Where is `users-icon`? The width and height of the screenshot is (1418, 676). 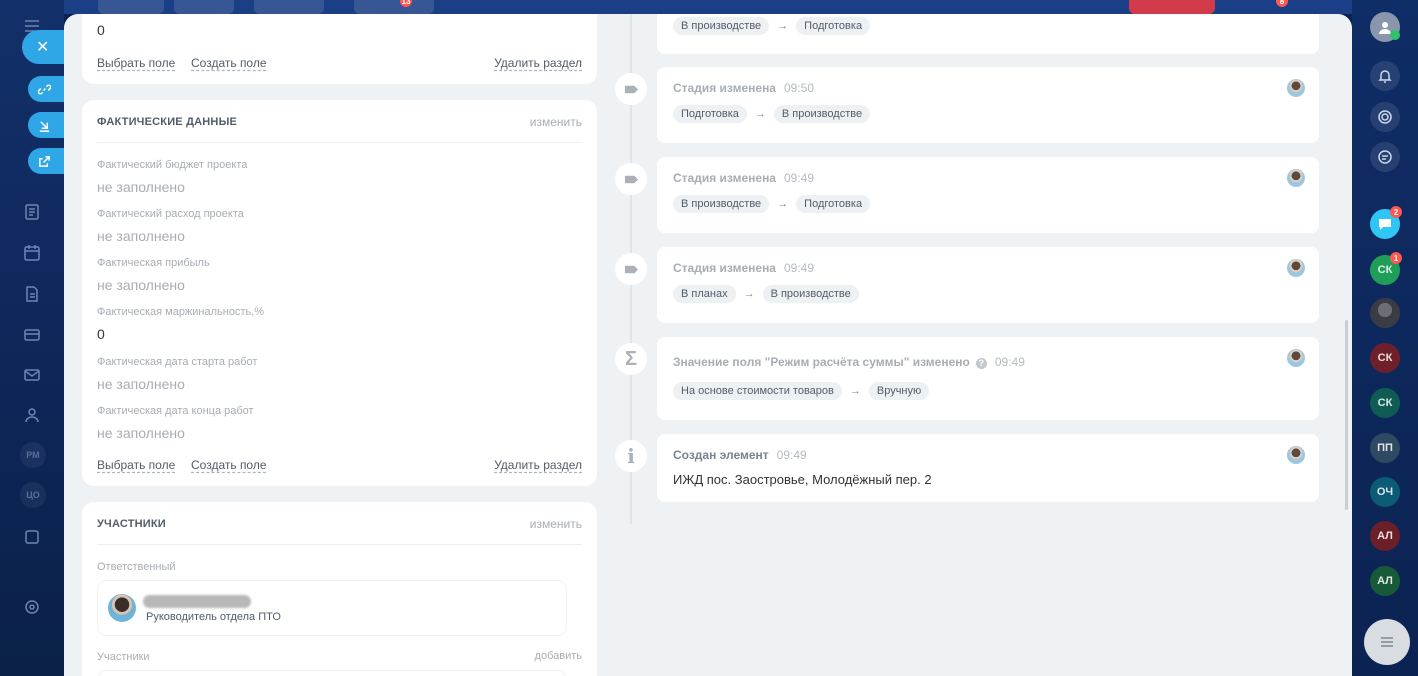 users-icon is located at coordinates (32, 415).